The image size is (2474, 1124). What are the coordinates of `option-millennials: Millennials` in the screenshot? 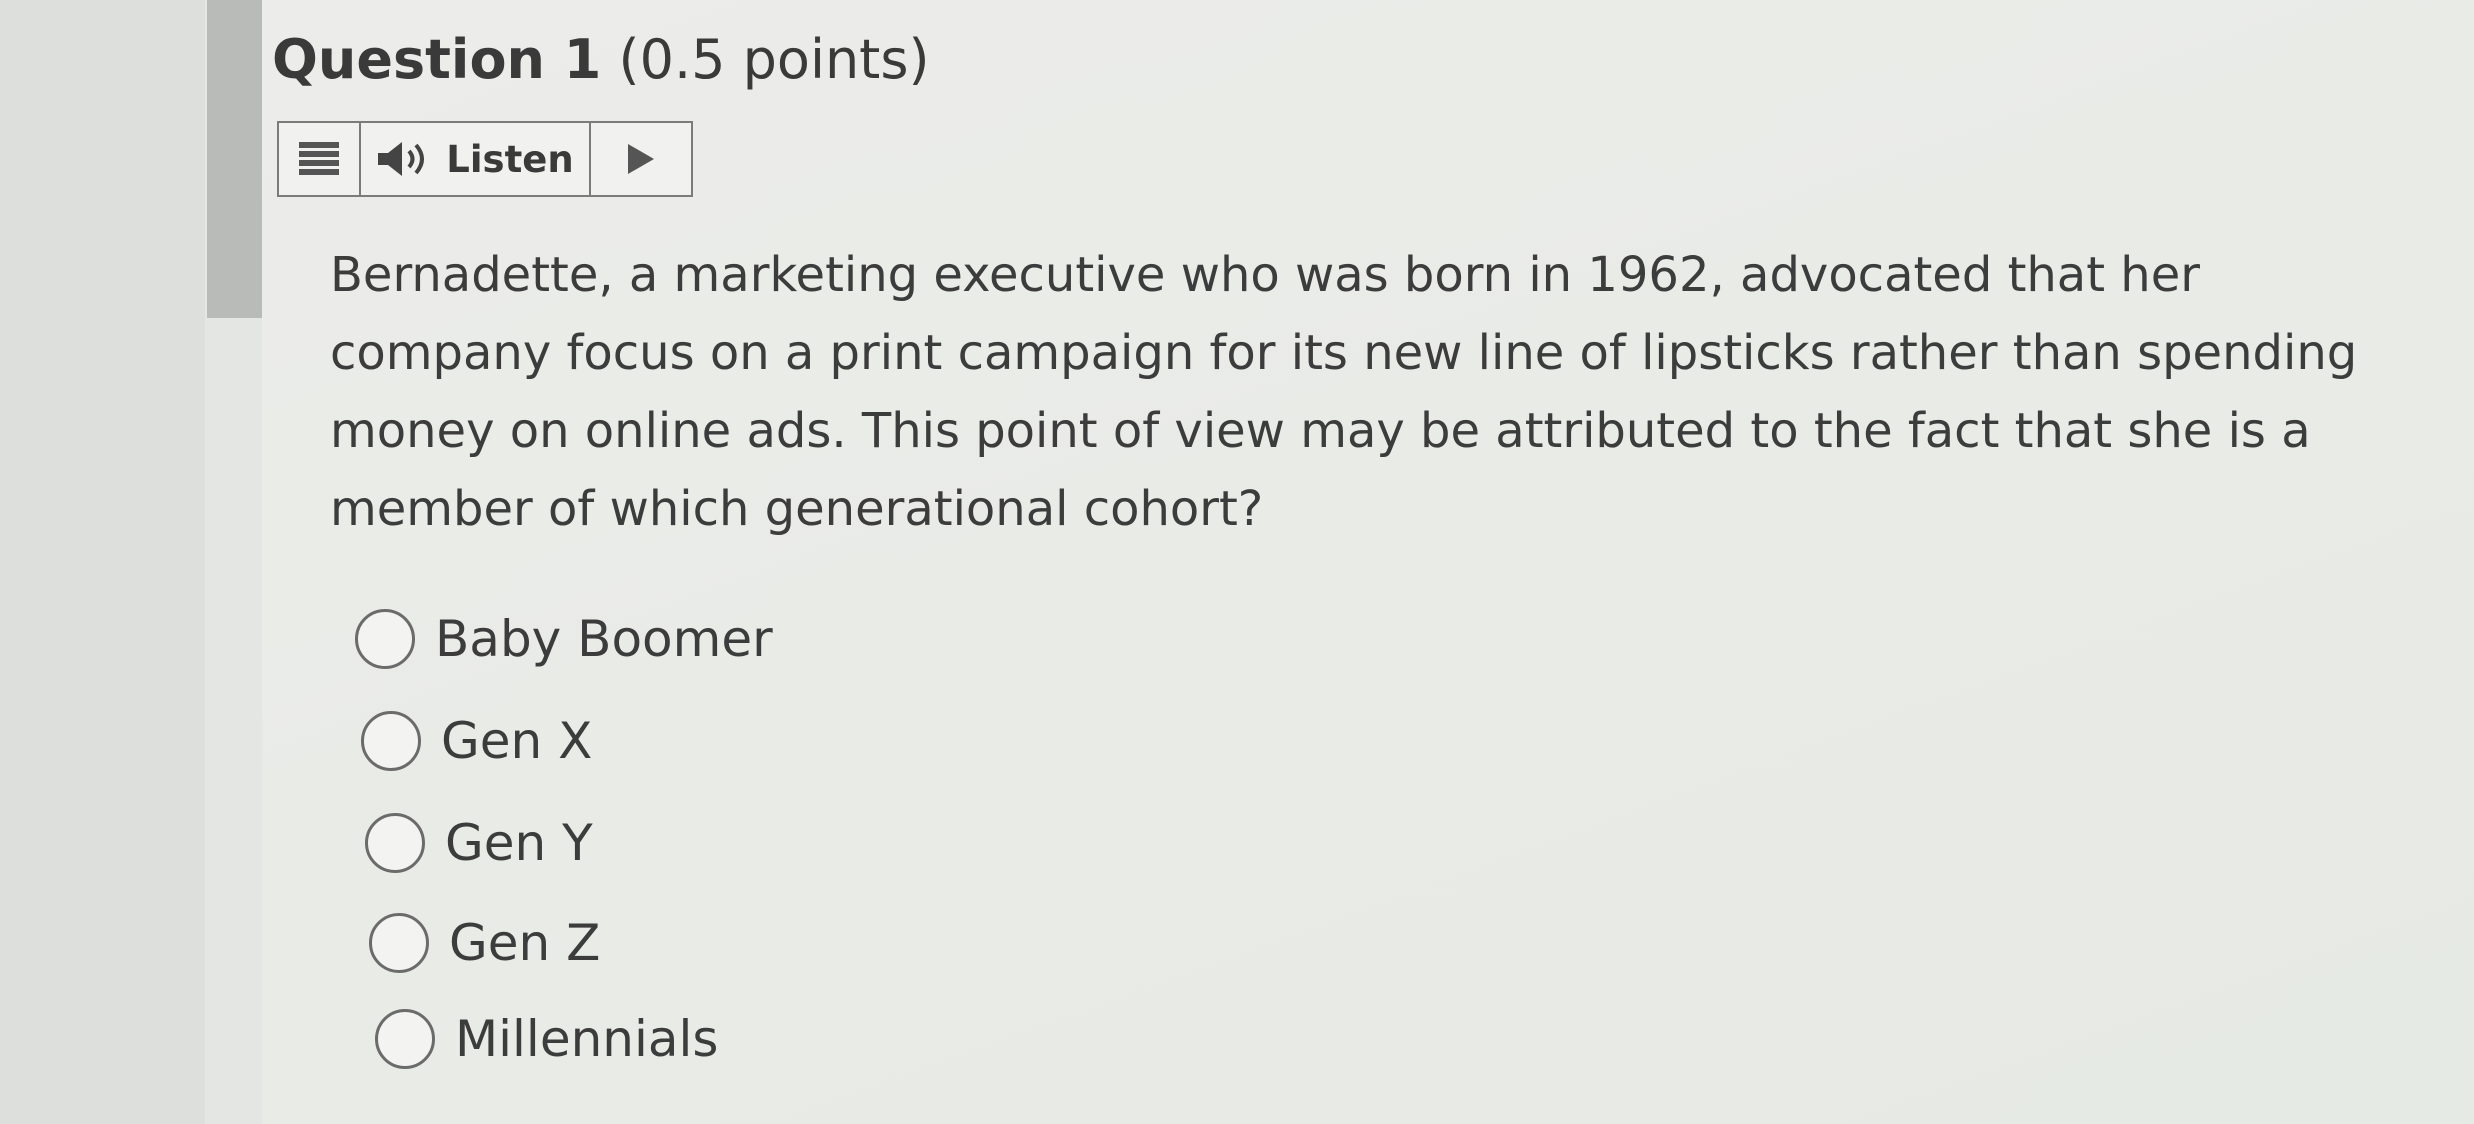 It's located at (546, 1039).